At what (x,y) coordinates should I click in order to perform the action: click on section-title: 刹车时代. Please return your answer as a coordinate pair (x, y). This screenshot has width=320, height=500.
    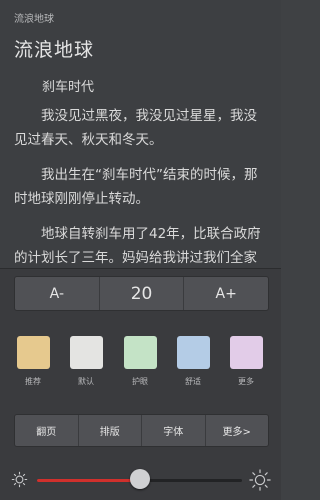
    Looking at the image, I should click on (68, 87).